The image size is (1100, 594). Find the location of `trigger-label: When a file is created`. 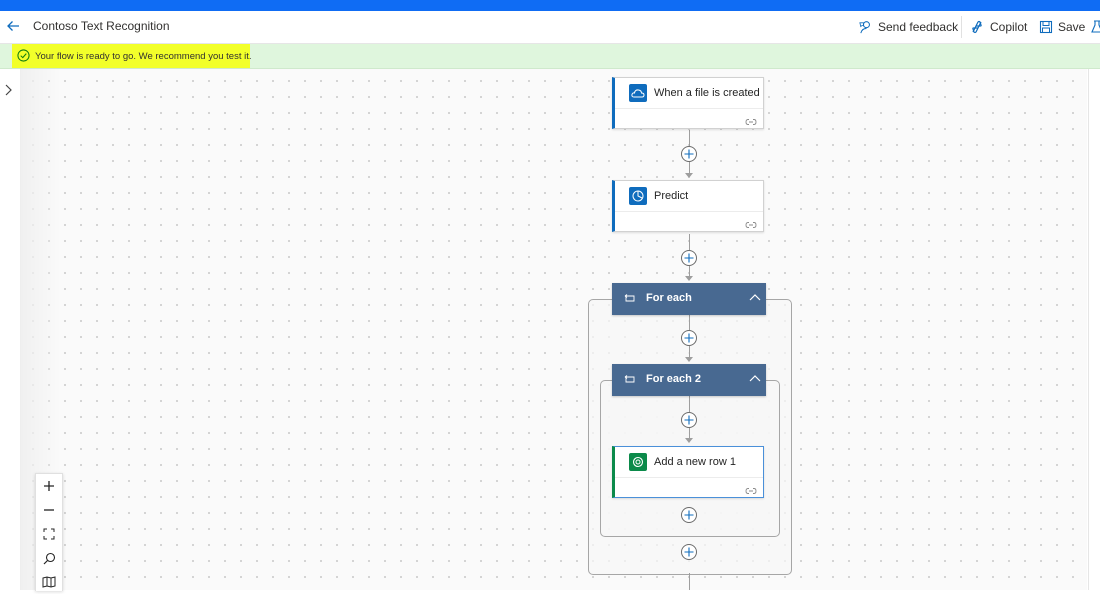

trigger-label: When a file is created is located at coordinates (707, 93).